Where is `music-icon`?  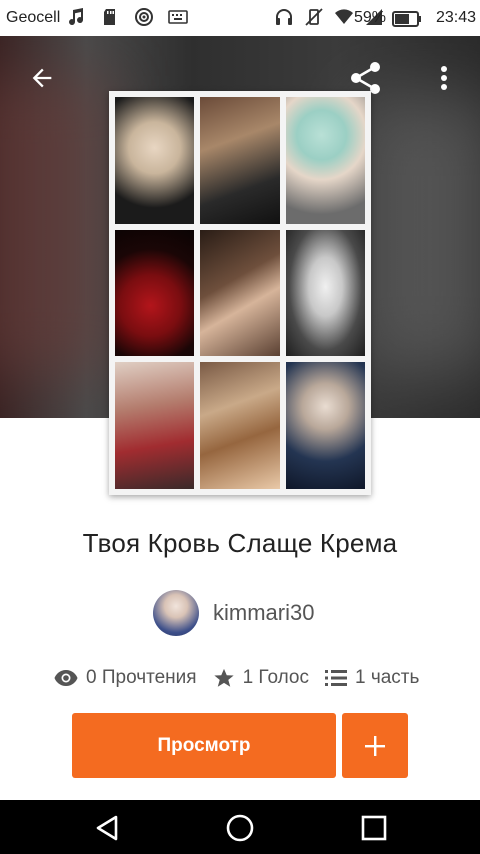
music-icon is located at coordinates (76, 17).